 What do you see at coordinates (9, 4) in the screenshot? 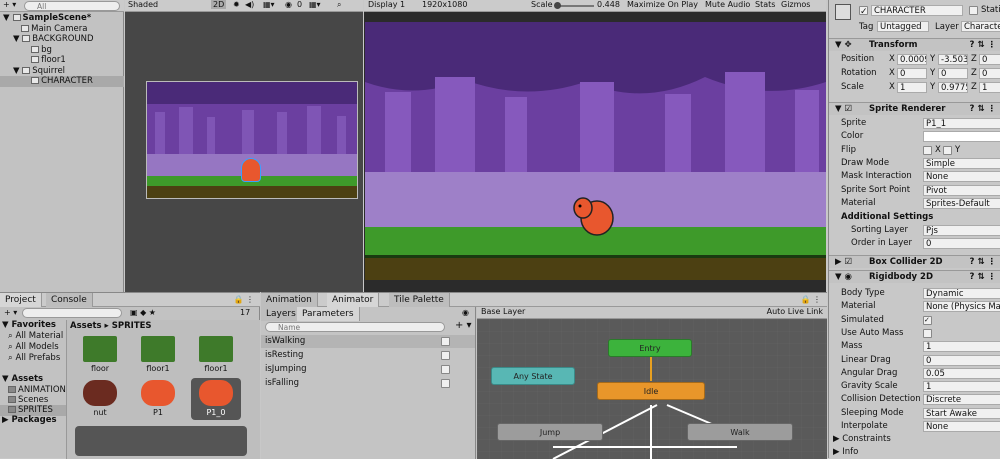
I see `create-dropdown: + ▾` at bounding box center [9, 4].